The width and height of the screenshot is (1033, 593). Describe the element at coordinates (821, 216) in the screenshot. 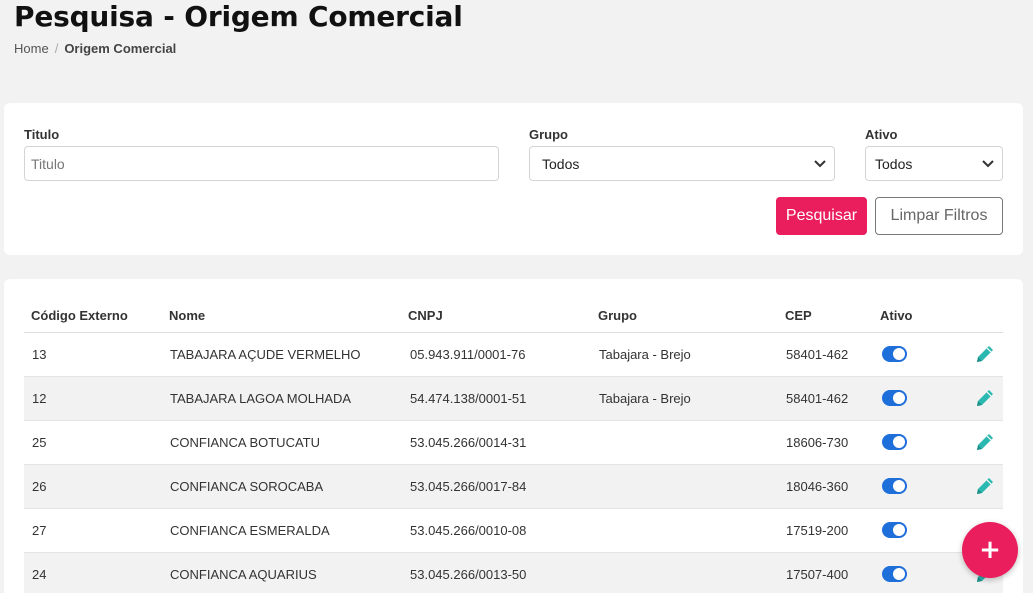

I see `search-button: Pesquisar` at that location.